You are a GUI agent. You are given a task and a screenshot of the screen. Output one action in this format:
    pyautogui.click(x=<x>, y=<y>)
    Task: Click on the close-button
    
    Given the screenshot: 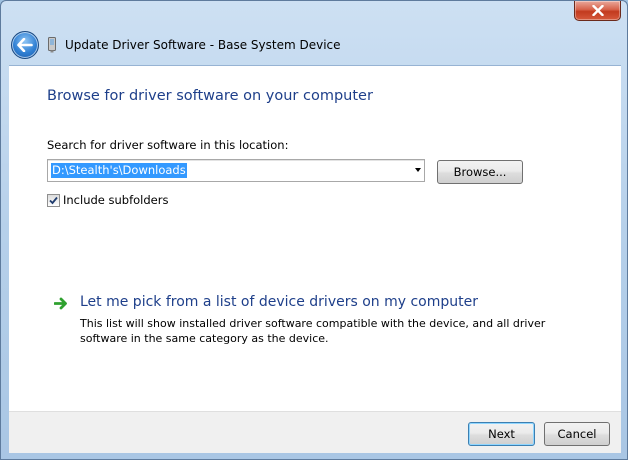 What is the action you would take?
    pyautogui.click(x=597, y=11)
    